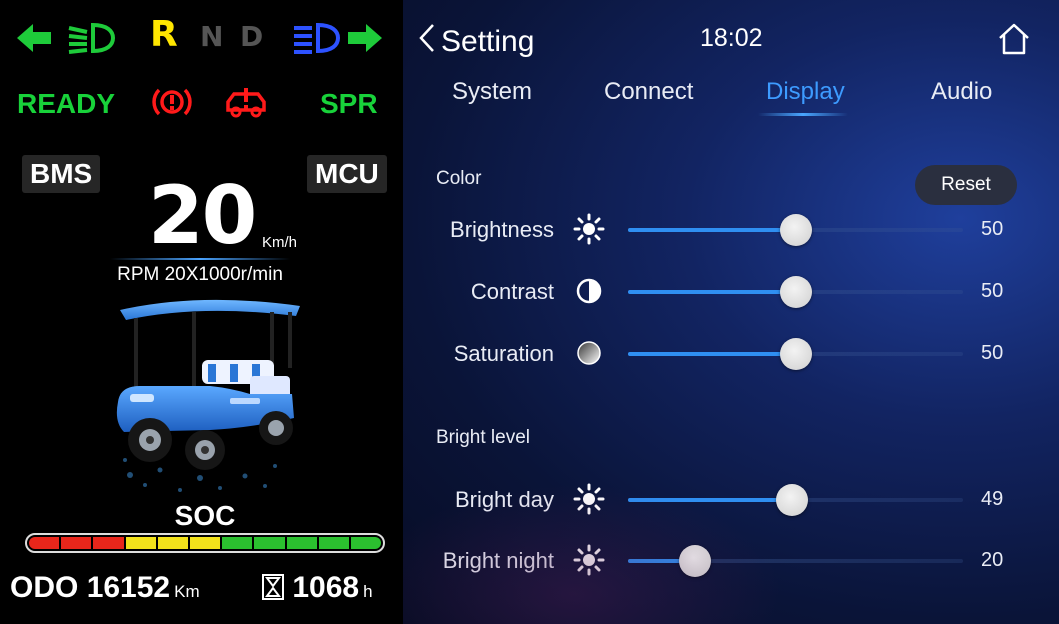  I want to click on brightness-value: 50, so click(992, 229).